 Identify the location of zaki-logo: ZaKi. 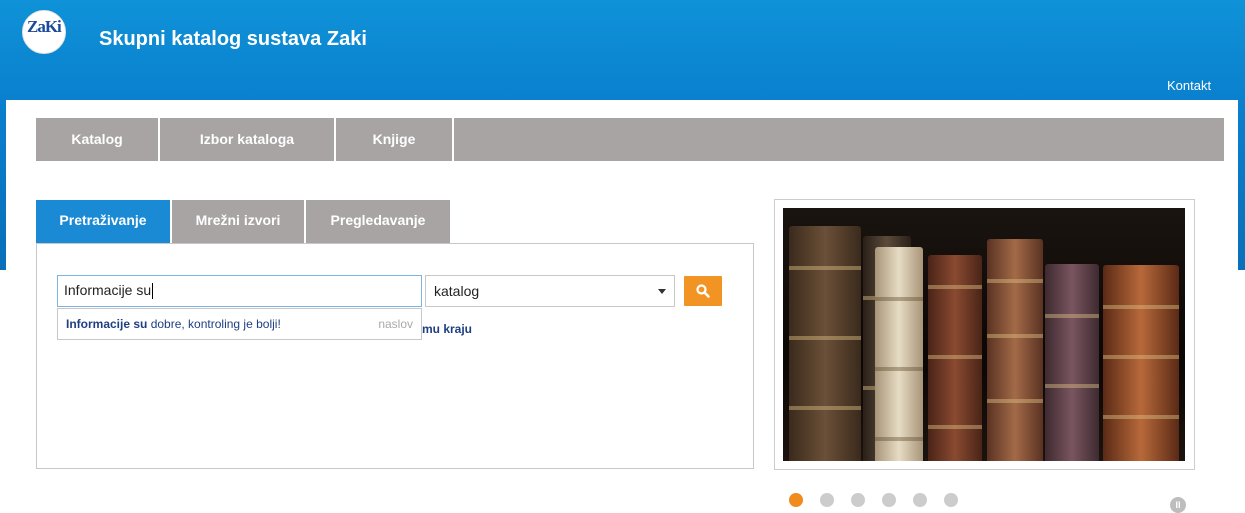
(44, 32).